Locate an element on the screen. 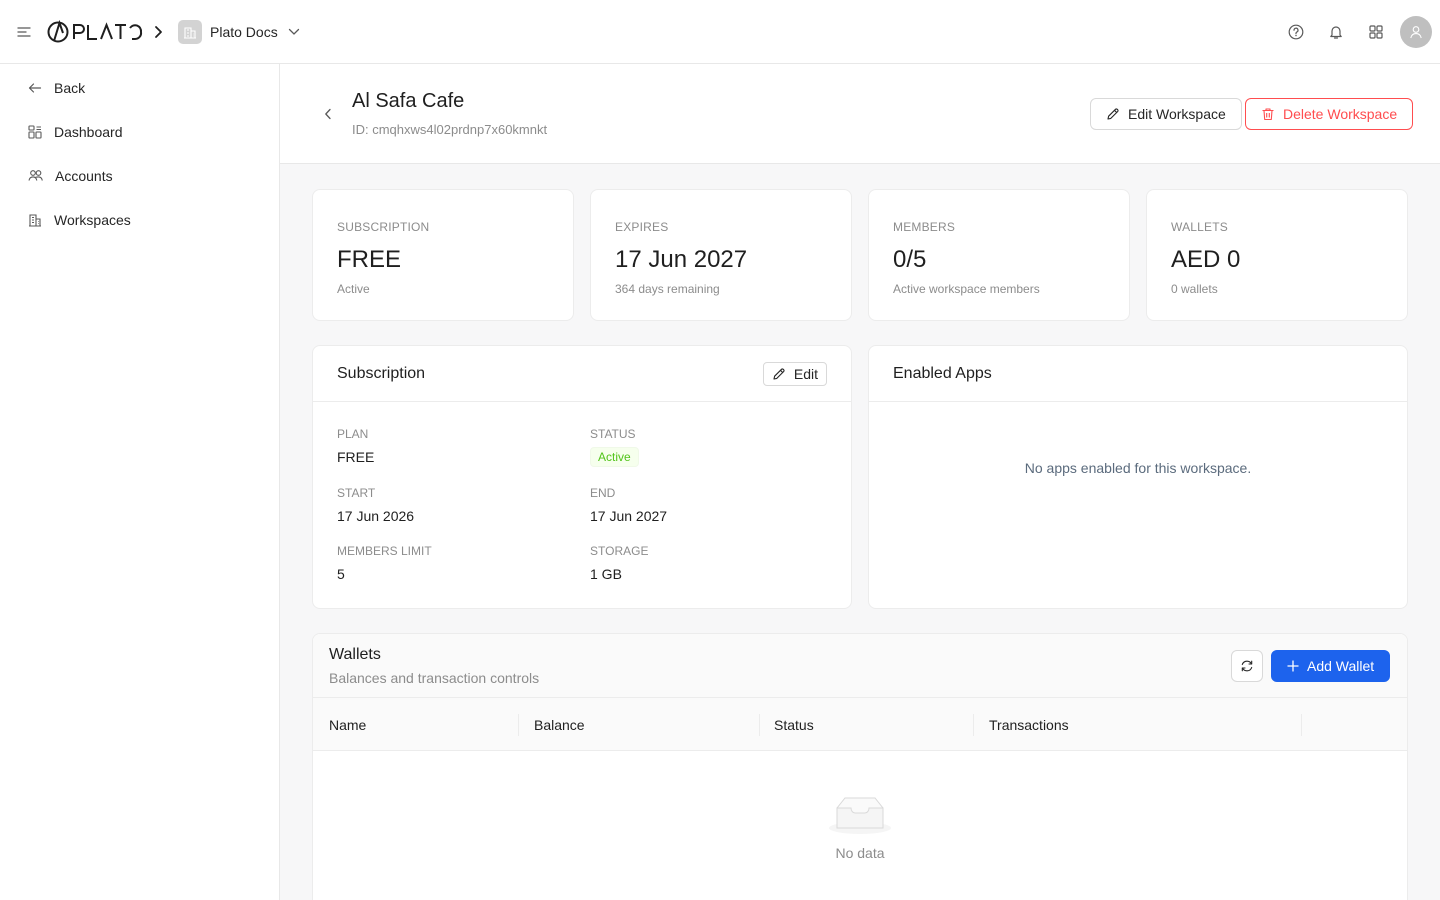  end-value: 17 Jun 2027 is located at coordinates (629, 516).